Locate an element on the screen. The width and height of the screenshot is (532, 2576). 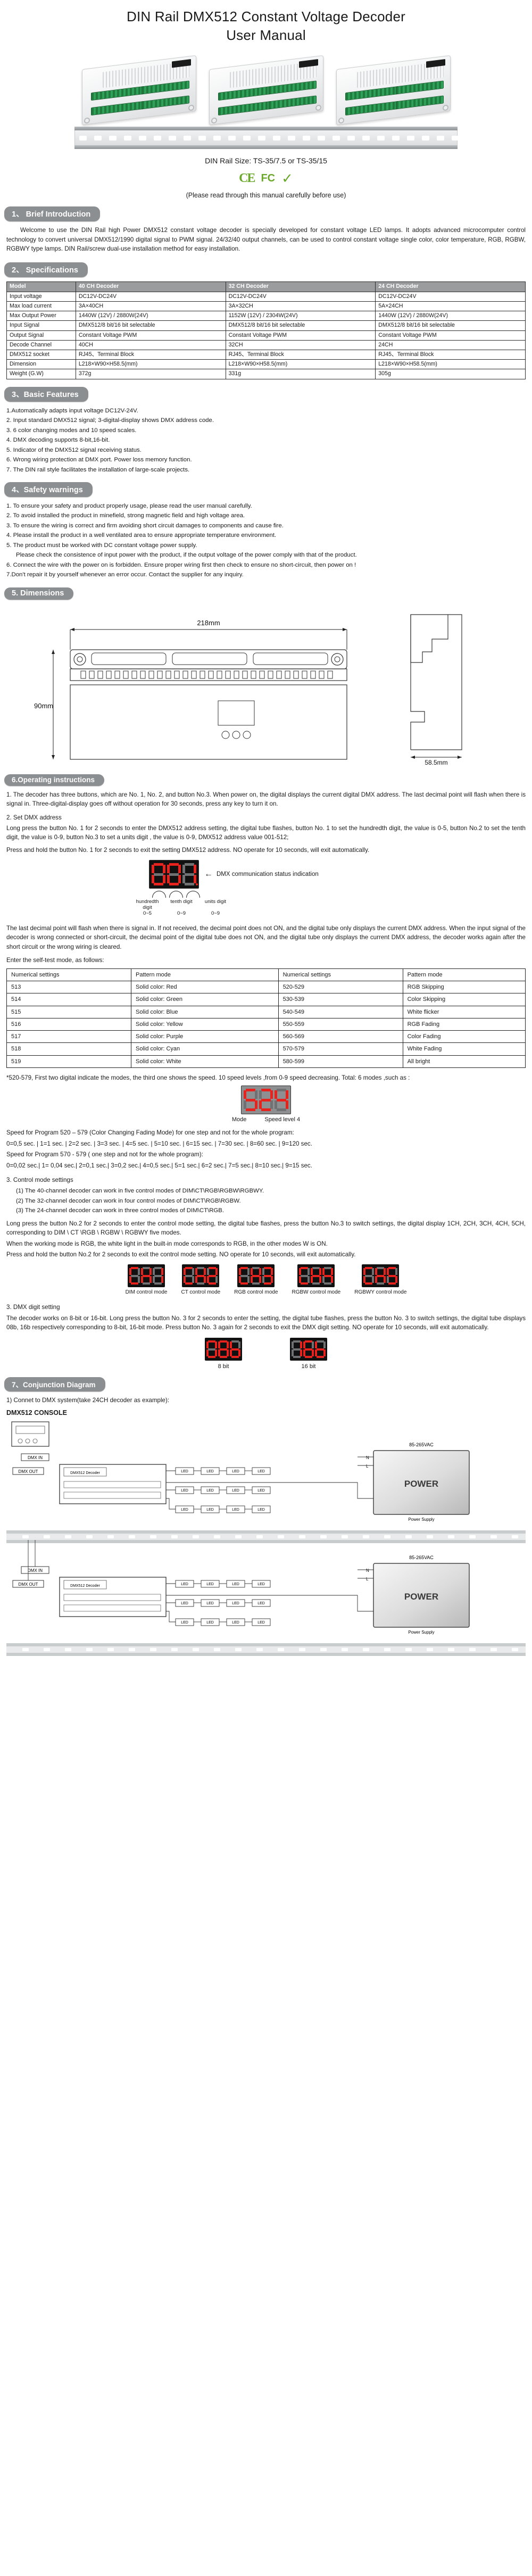
example-display-legend: Mode Speed level 4 is located at coordinates (266, 1119).